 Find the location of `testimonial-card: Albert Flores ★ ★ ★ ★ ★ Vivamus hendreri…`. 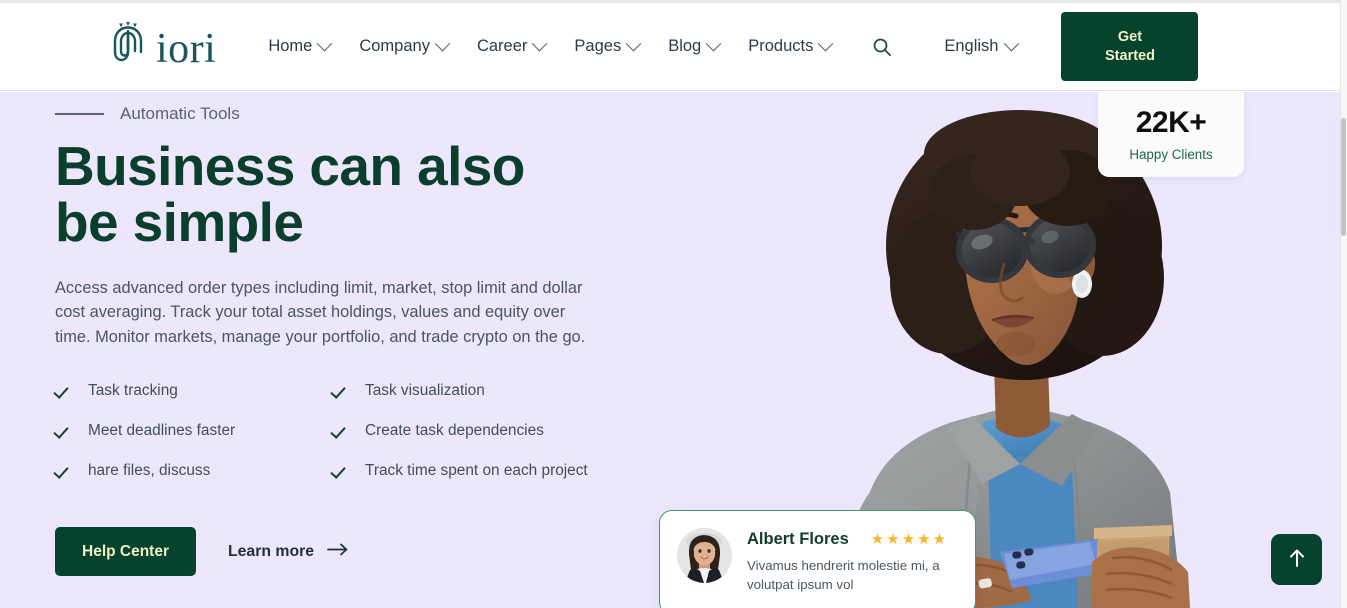

testimonial-card: Albert Flores ★ ★ ★ ★ ★ Vivamus hendreri… is located at coordinates (817, 559).